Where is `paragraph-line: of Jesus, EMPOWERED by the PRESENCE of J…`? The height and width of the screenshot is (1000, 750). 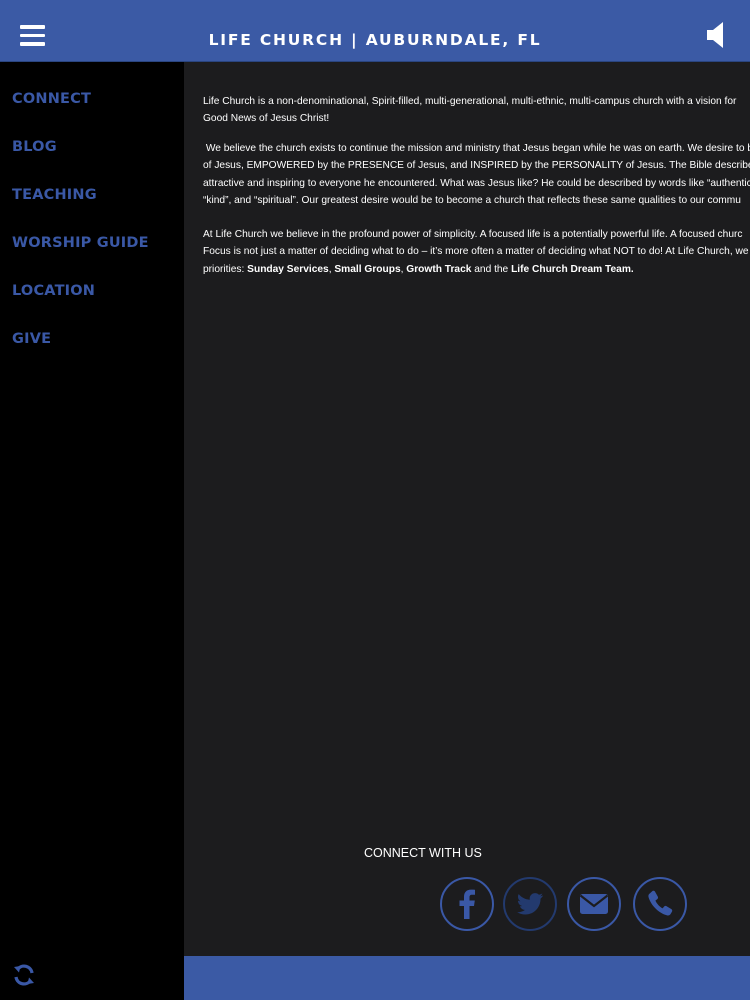 paragraph-line: of Jesus, EMPOWERED by the PRESENCE of J… is located at coordinates (476, 166).